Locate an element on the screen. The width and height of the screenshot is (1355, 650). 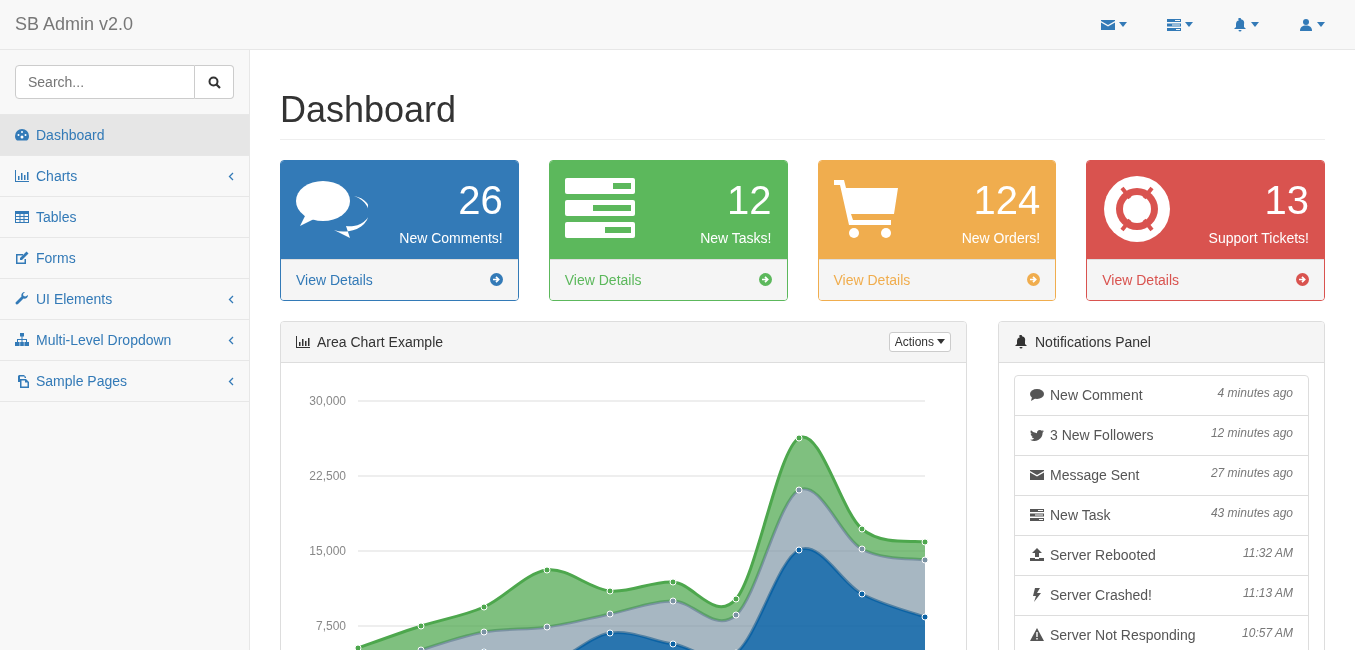
sidebar-label: Multi-Level Dropdown is located at coordinates (104, 340).